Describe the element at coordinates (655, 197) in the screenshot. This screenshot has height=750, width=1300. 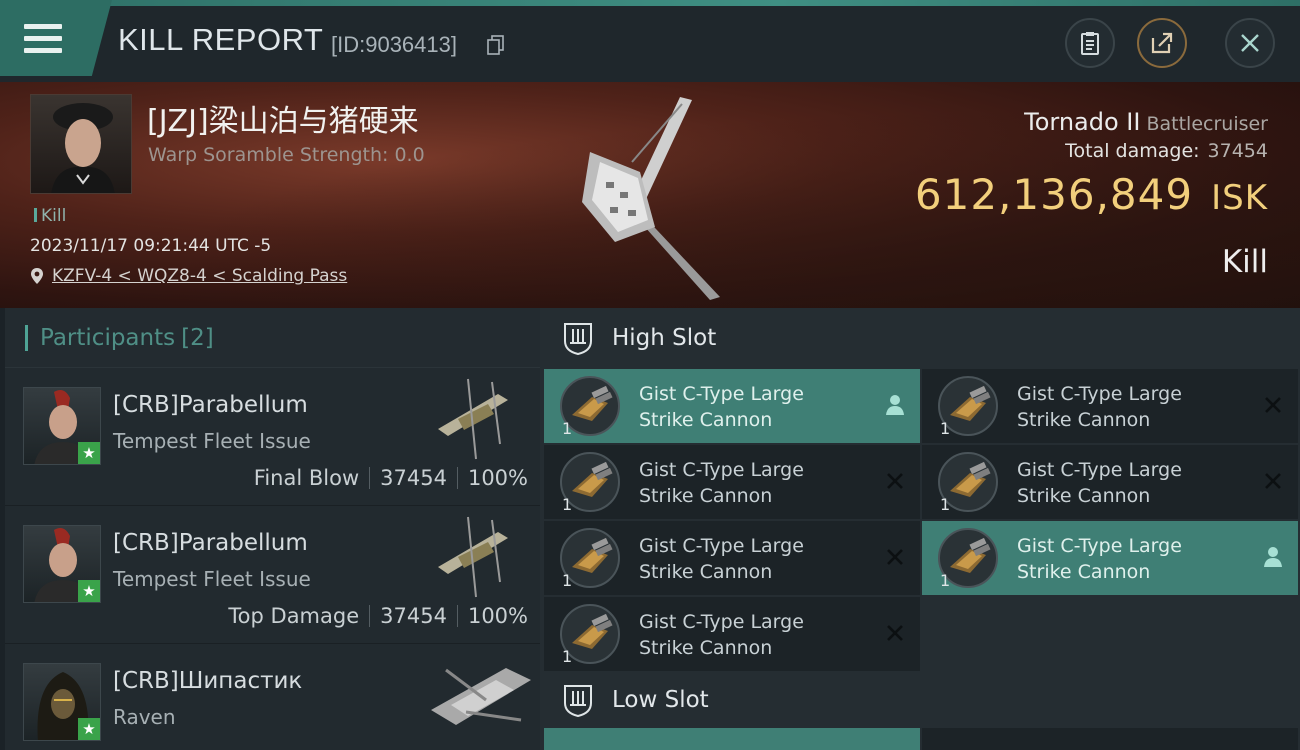
I see `victim-ship-image` at that location.